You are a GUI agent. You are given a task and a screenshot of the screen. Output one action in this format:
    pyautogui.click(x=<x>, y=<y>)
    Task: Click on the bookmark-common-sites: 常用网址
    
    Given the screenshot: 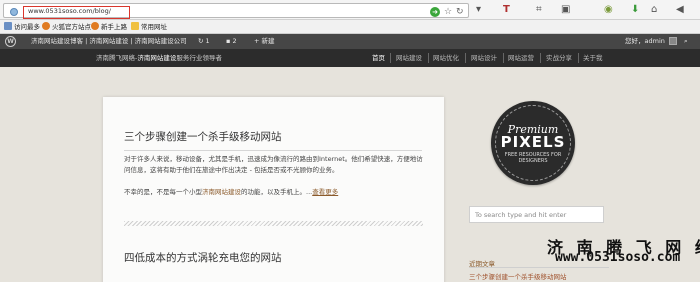 What is the action you would take?
    pyautogui.click(x=149, y=27)
    